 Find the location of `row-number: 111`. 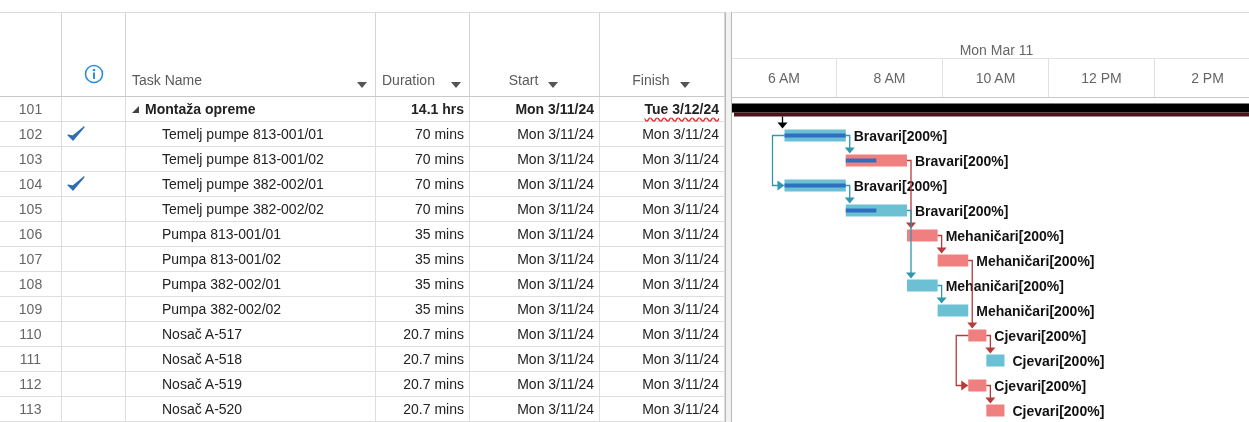

row-number: 111 is located at coordinates (30, 359).